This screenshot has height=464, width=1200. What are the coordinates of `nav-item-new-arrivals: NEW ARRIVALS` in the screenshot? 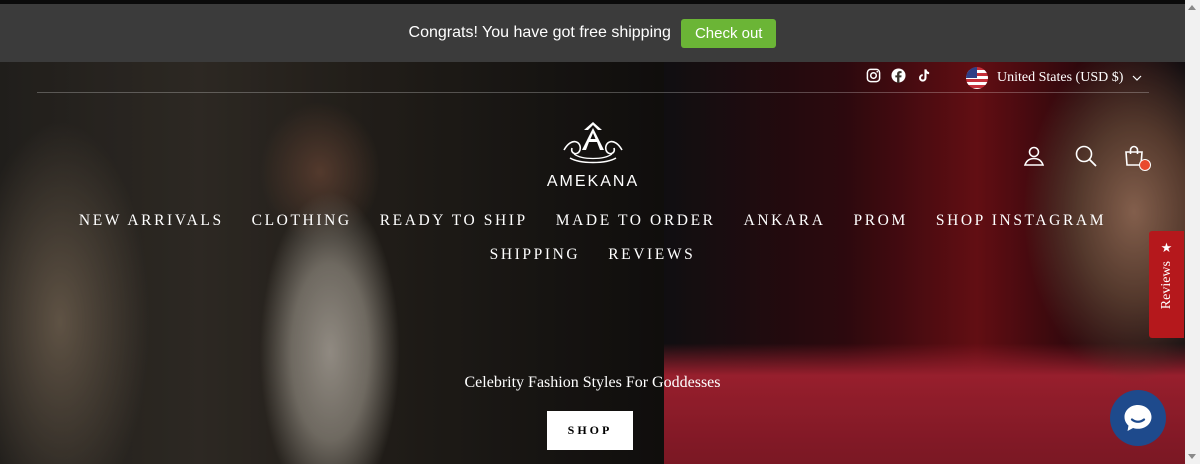 It's located at (151, 221).